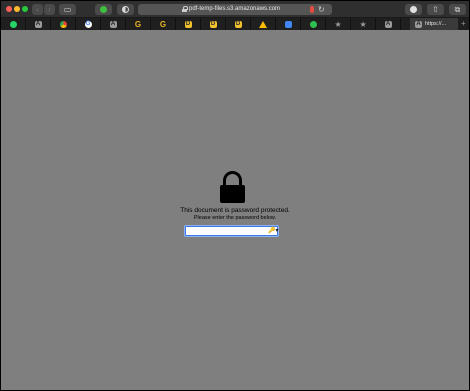 Image resolution: width=470 pixels, height=391 pixels. Describe the element at coordinates (235, 218) in the screenshot. I see `password-prompt-subtitle: Please enter the password below.` at that location.